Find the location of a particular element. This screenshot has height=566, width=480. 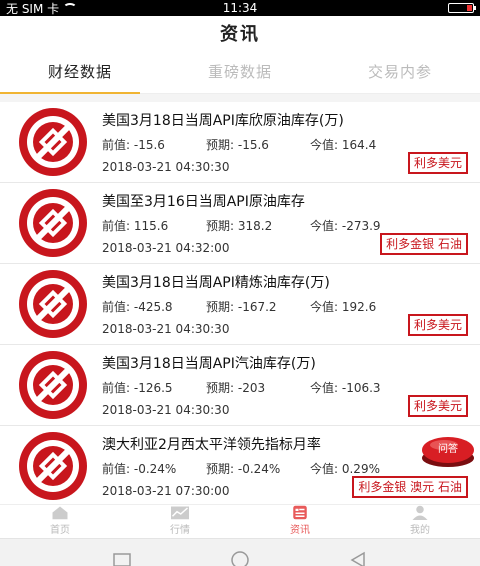

item-title: 美国3月18日当周API汽油库存(万) is located at coordinates (209, 363).